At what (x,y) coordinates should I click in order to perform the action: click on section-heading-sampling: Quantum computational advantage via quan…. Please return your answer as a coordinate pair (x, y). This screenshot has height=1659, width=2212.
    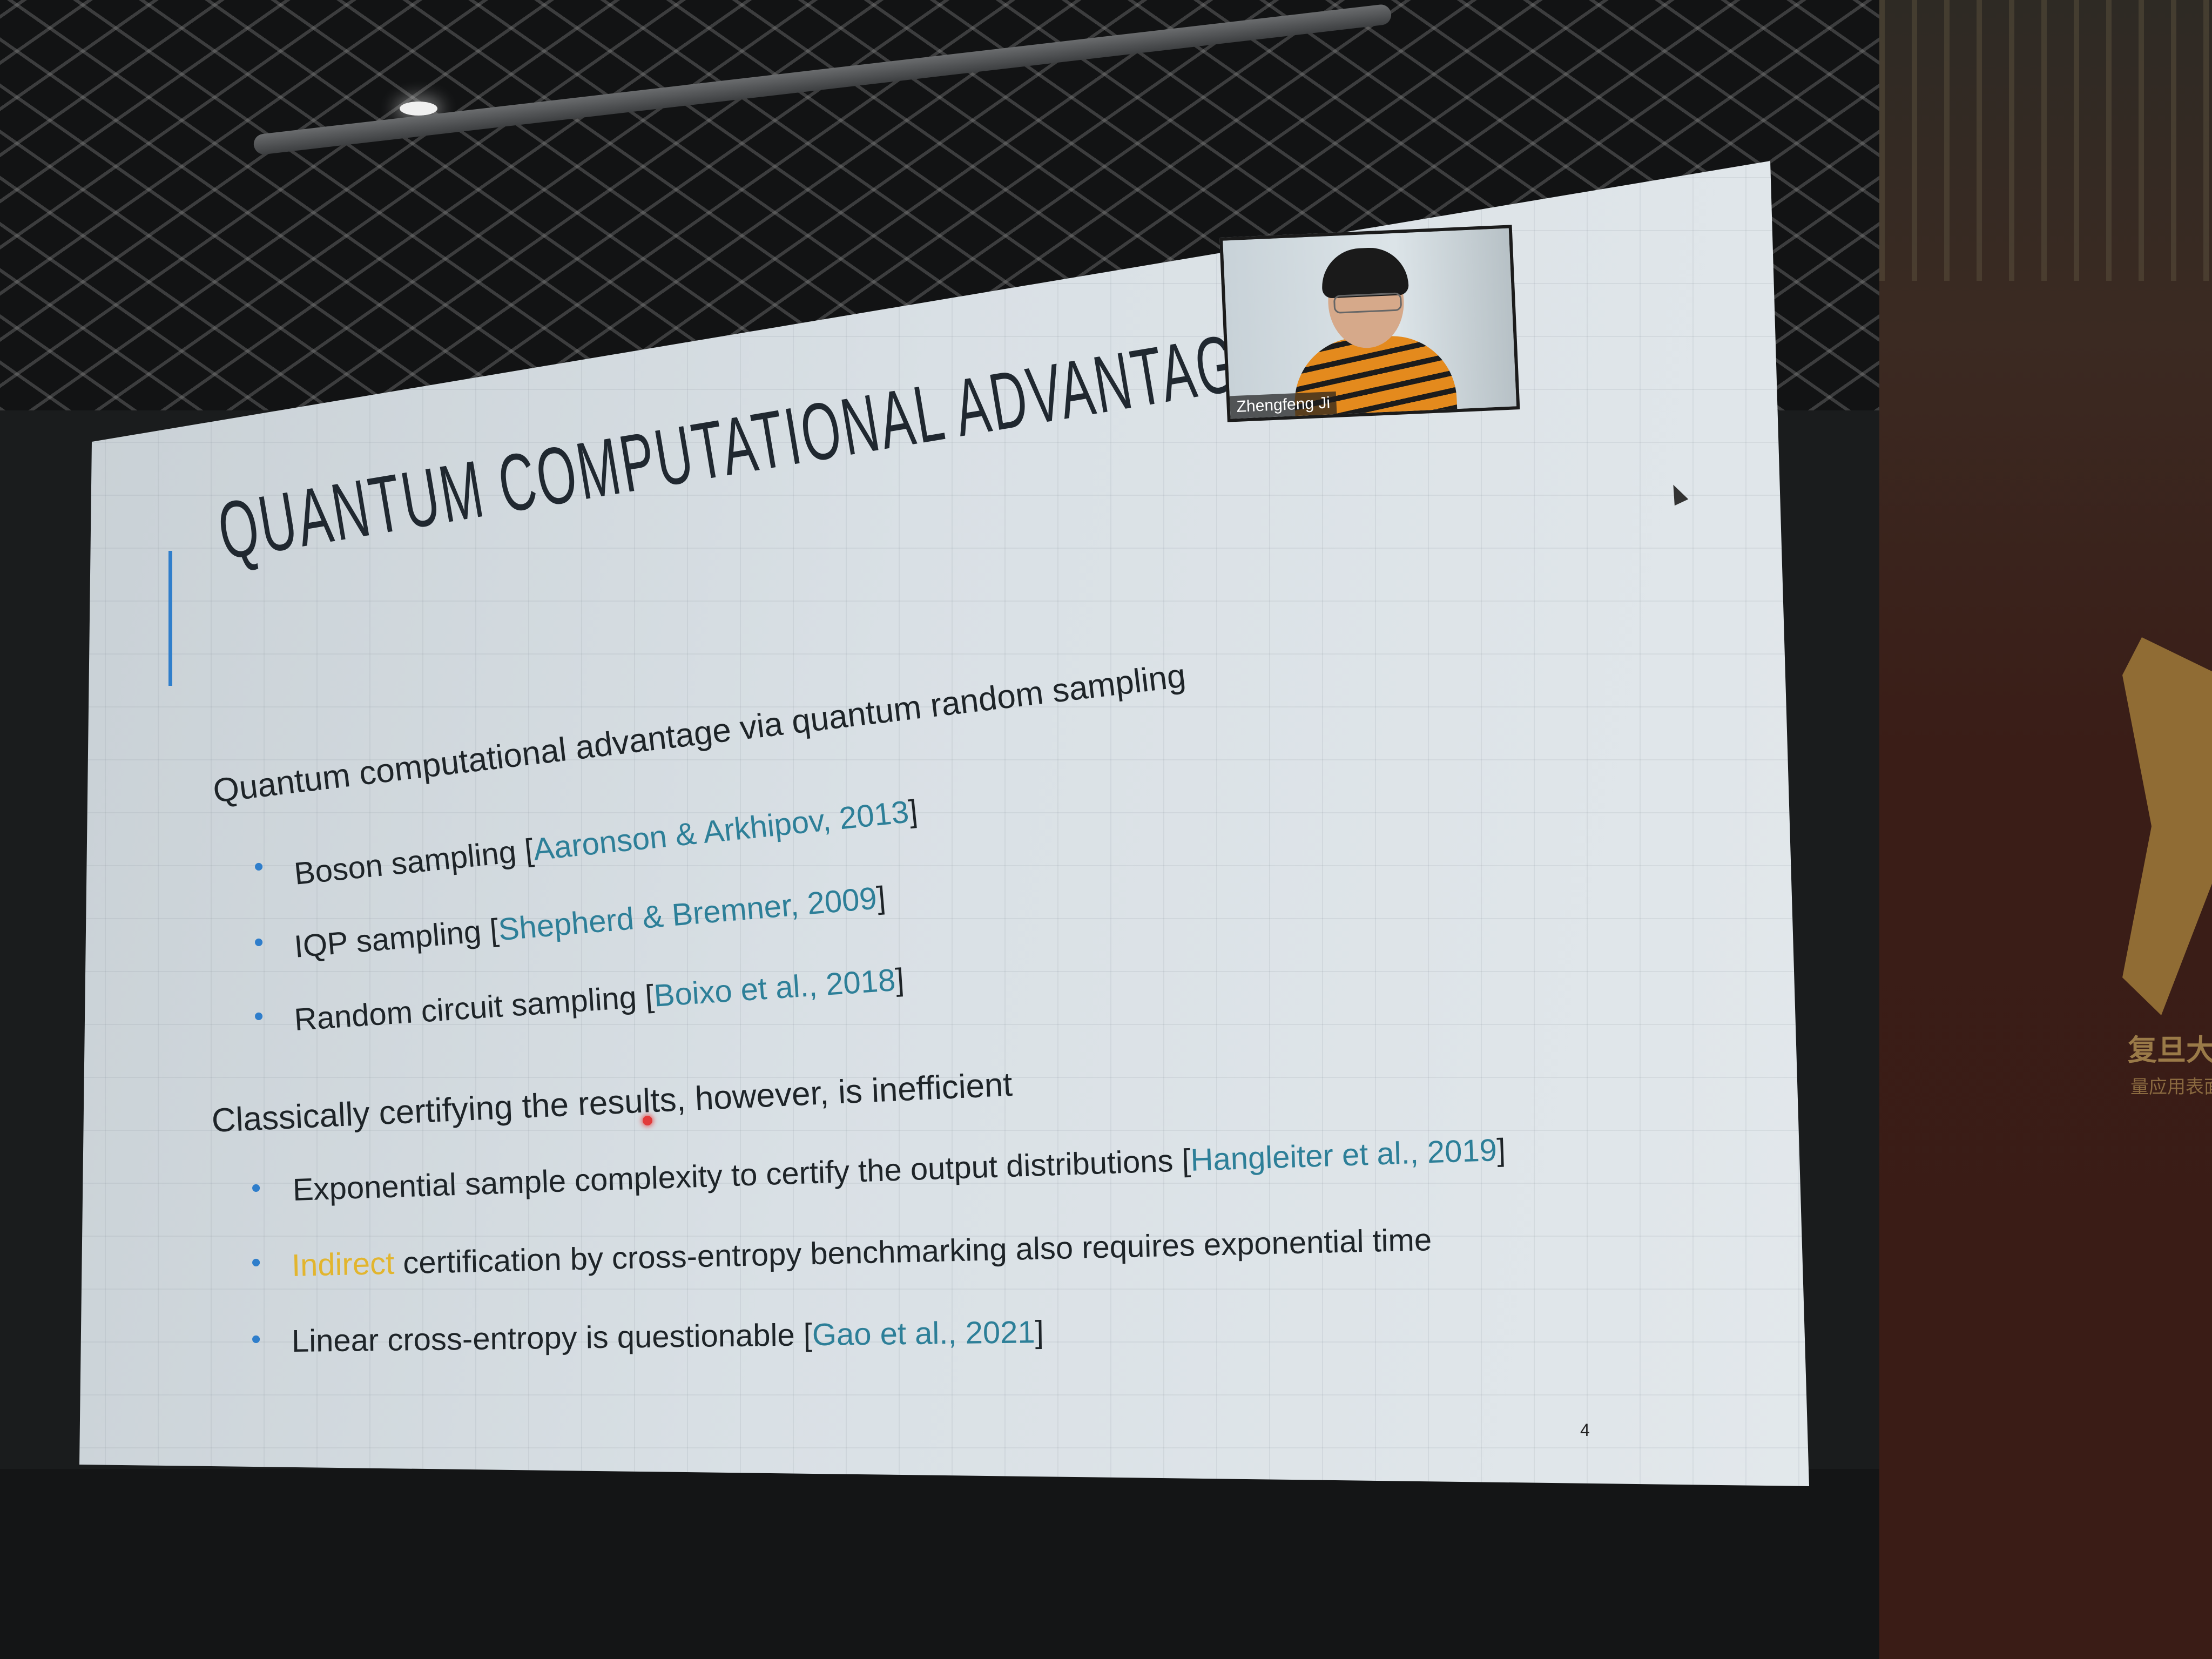
    Looking at the image, I should click on (699, 733).